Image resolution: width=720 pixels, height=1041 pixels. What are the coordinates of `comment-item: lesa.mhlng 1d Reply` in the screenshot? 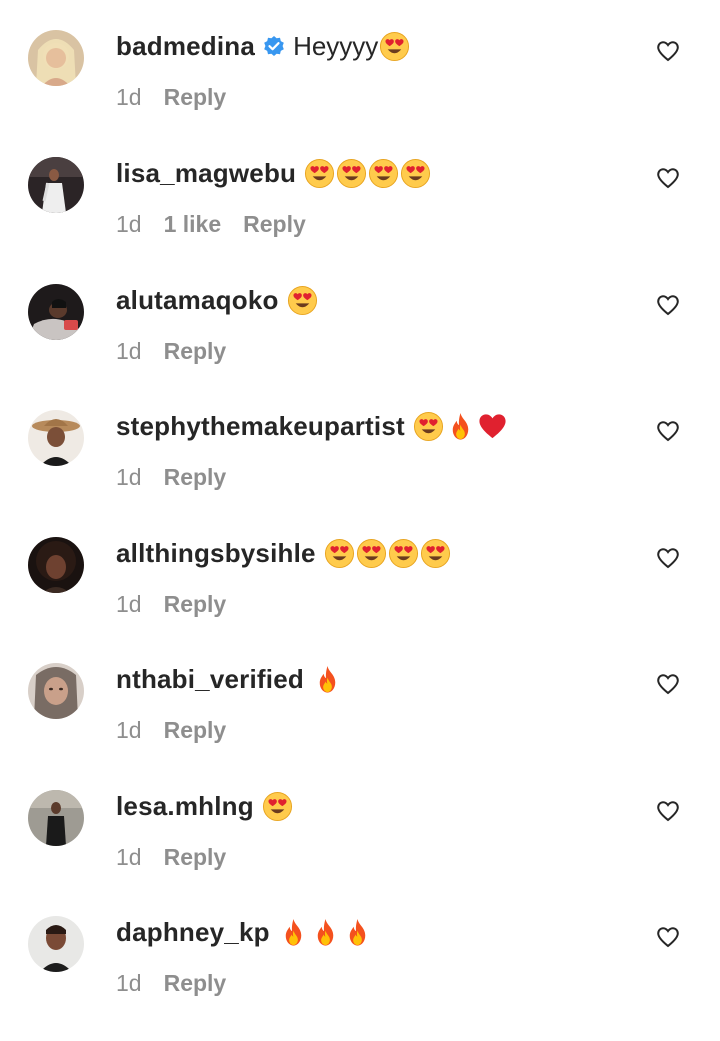 It's located at (360, 851).